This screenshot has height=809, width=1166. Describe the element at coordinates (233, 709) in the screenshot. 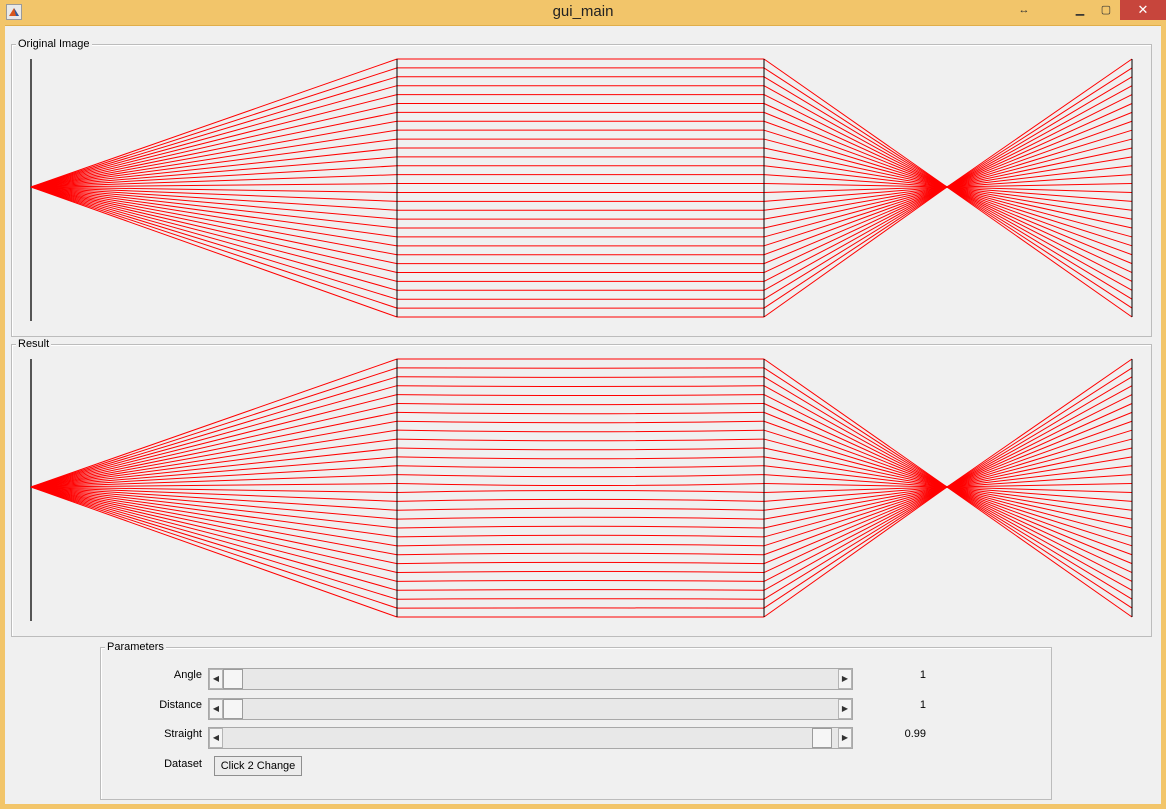

I see `distance-slider-thumb` at that location.